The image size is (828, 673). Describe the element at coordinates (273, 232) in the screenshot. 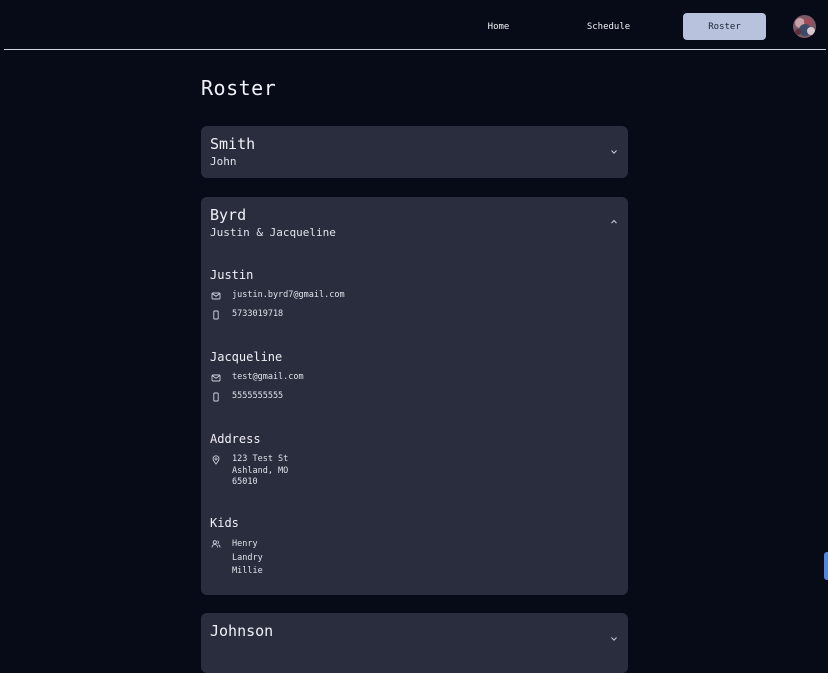

I see `family-members: Justin & Jacqueline` at that location.